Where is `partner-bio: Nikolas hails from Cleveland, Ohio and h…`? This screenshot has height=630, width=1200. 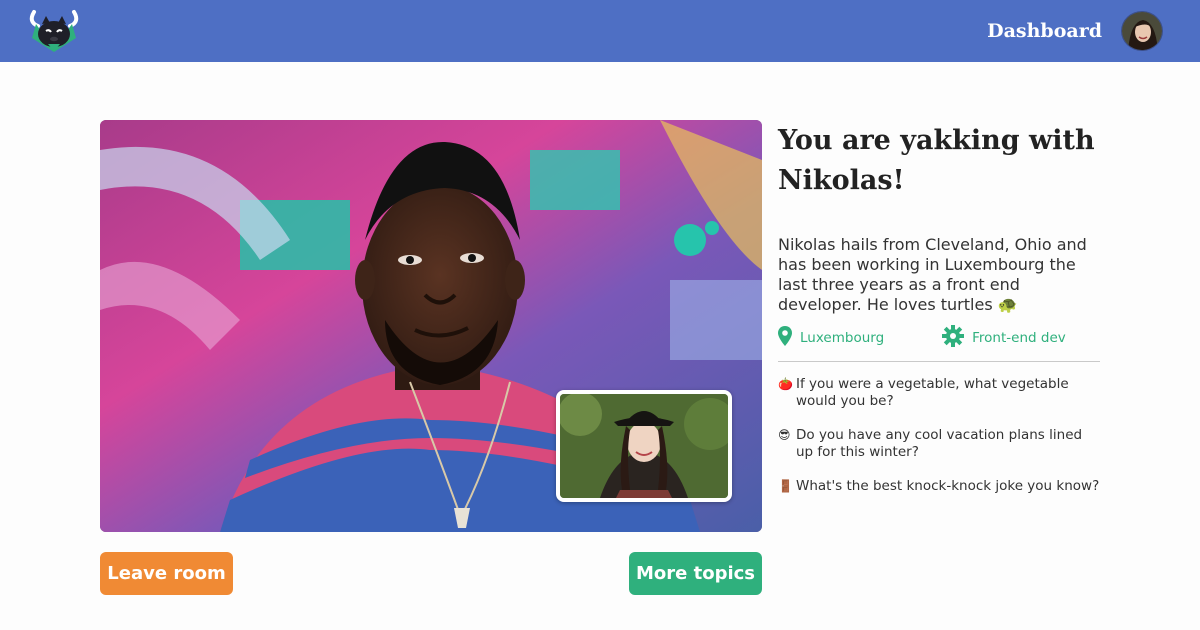
partner-bio: Nikolas hails from Cleveland, Ohio and h… is located at coordinates (932, 274).